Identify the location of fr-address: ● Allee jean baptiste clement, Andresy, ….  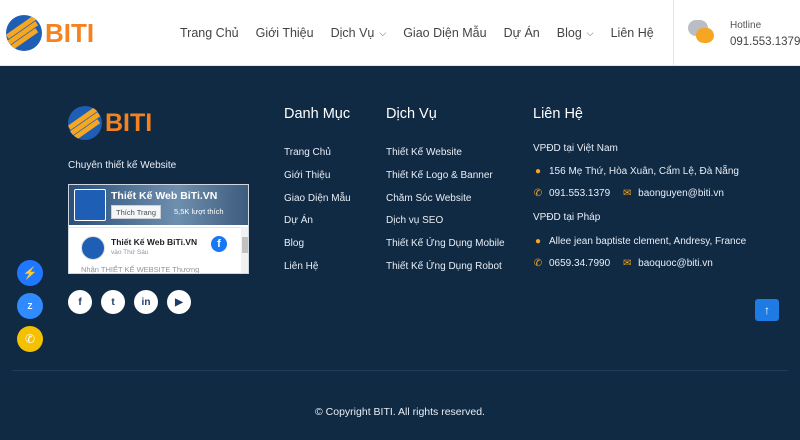
(639, 241).